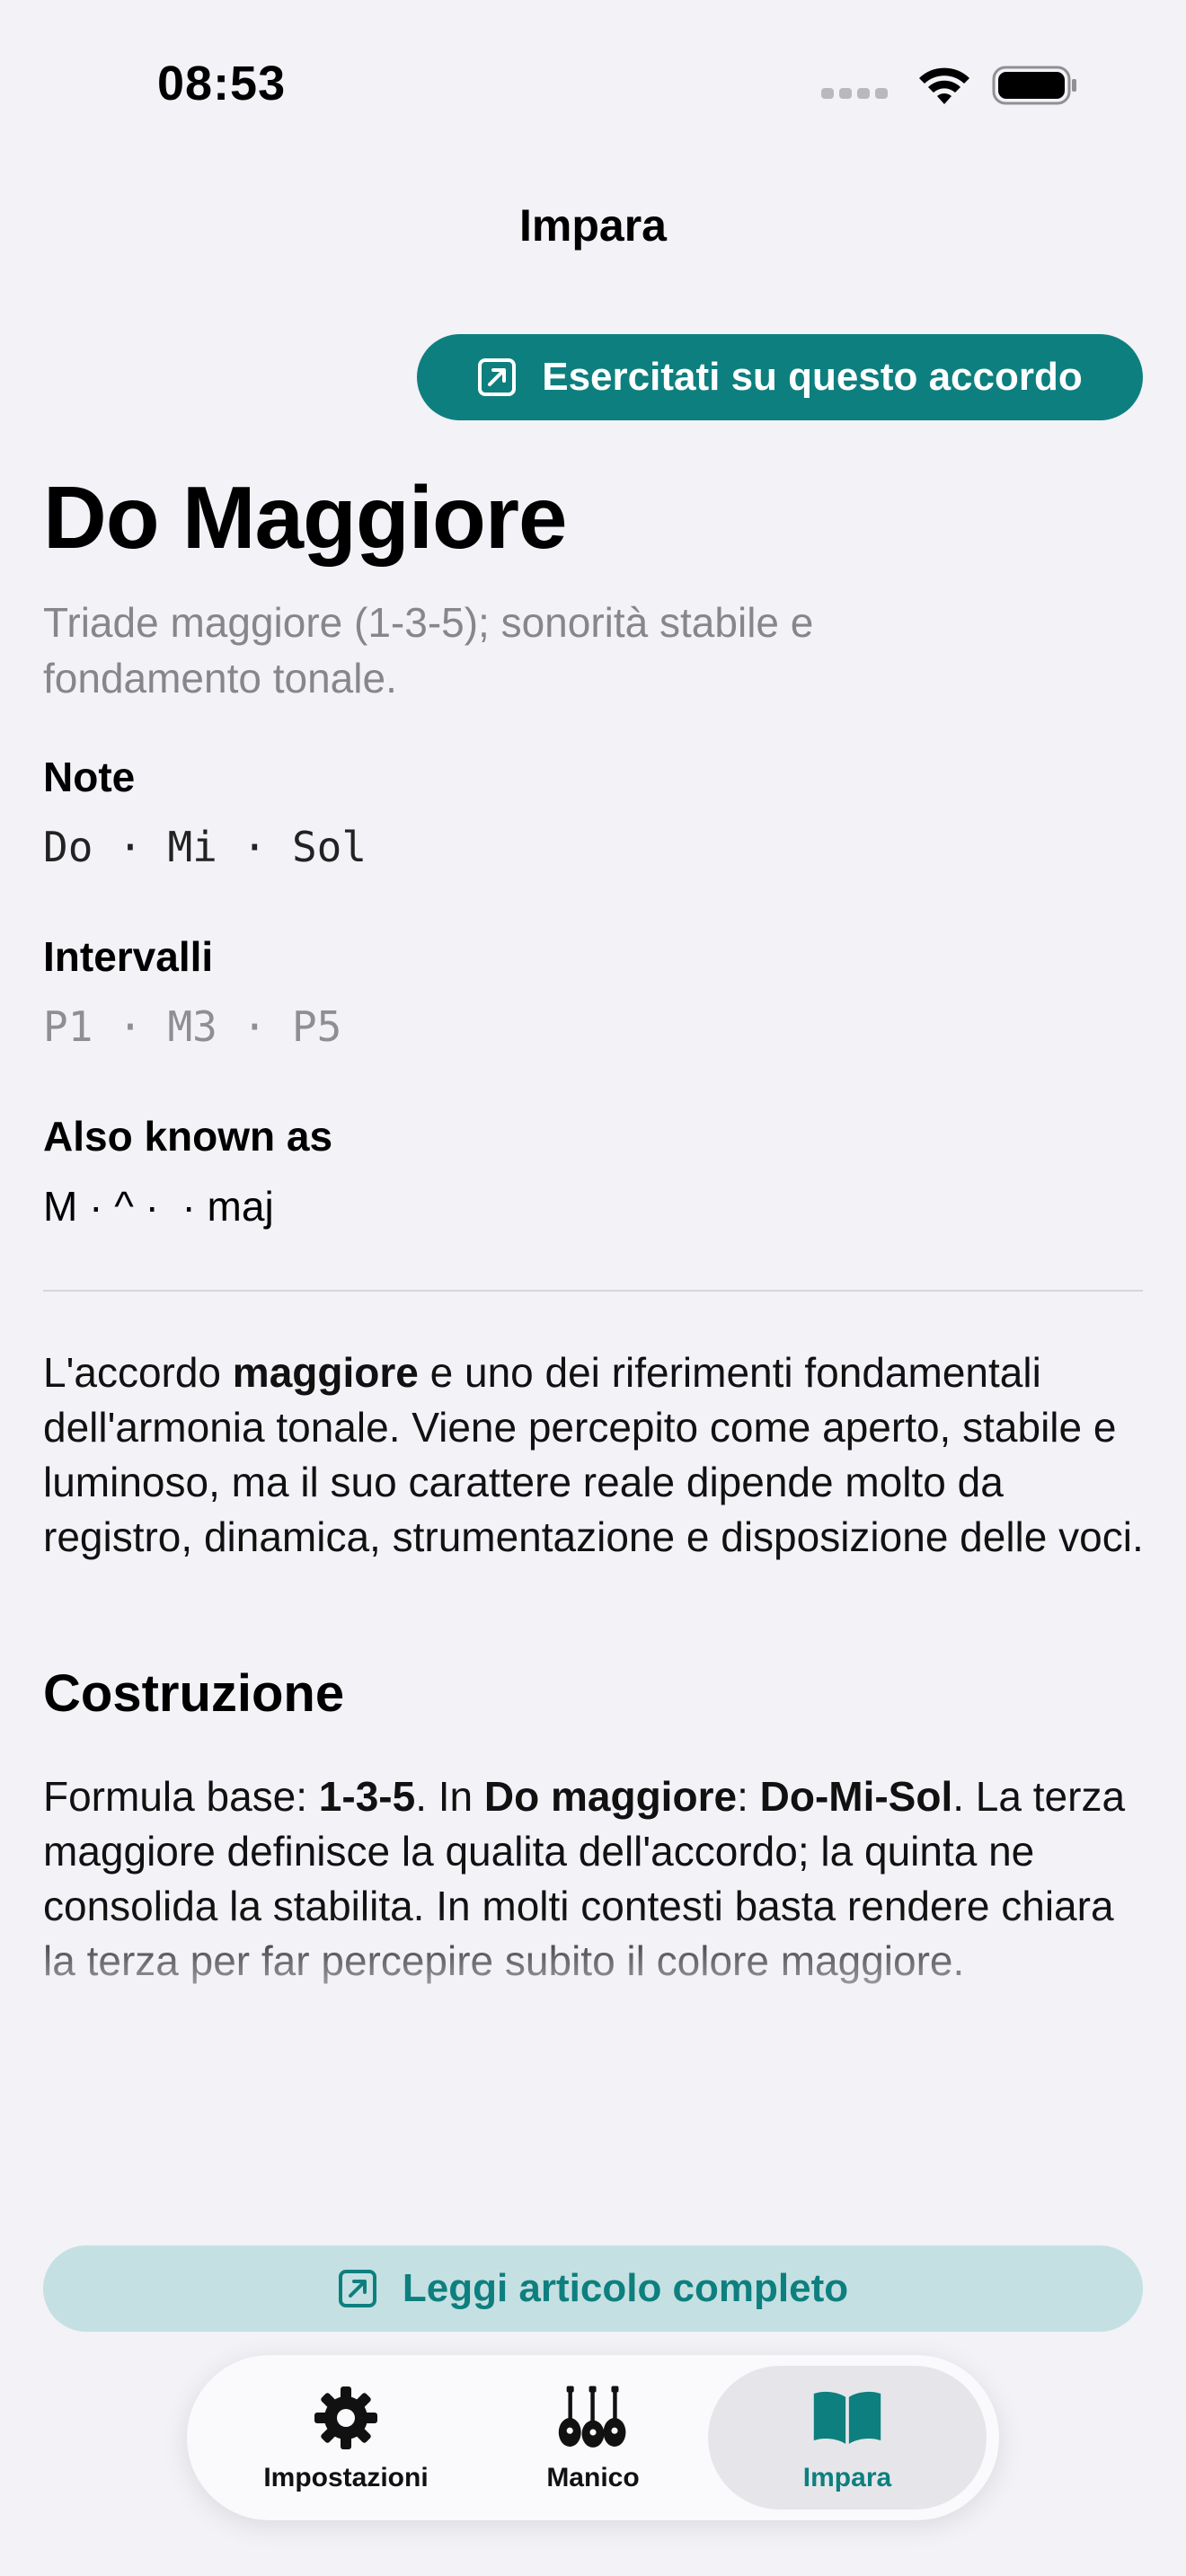 This screenshot has height=2576, width=1186. What do you see at coordinates (205, 847) in the screenshot?
I see `notes-value: Do · Mi · Sol` at bounding box center [205, 847].